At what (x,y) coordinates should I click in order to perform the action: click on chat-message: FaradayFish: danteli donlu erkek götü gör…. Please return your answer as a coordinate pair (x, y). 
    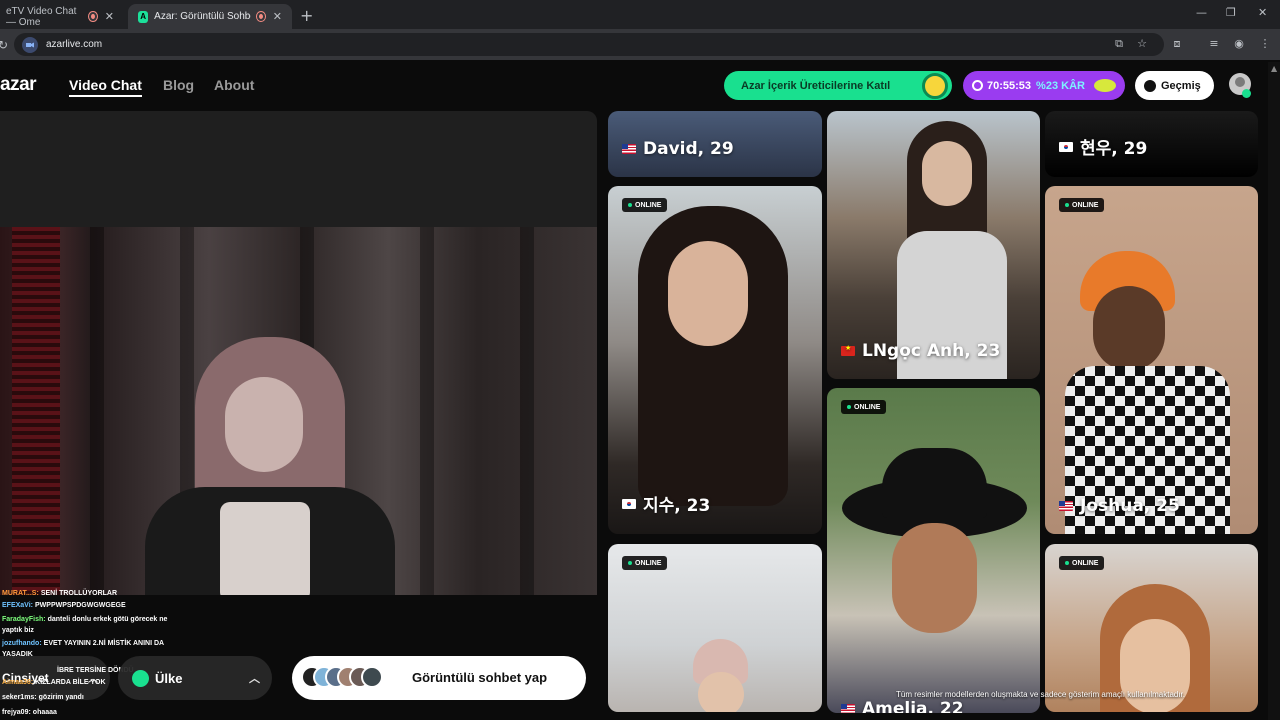
    Looking at the image, I should click on (92, 625).